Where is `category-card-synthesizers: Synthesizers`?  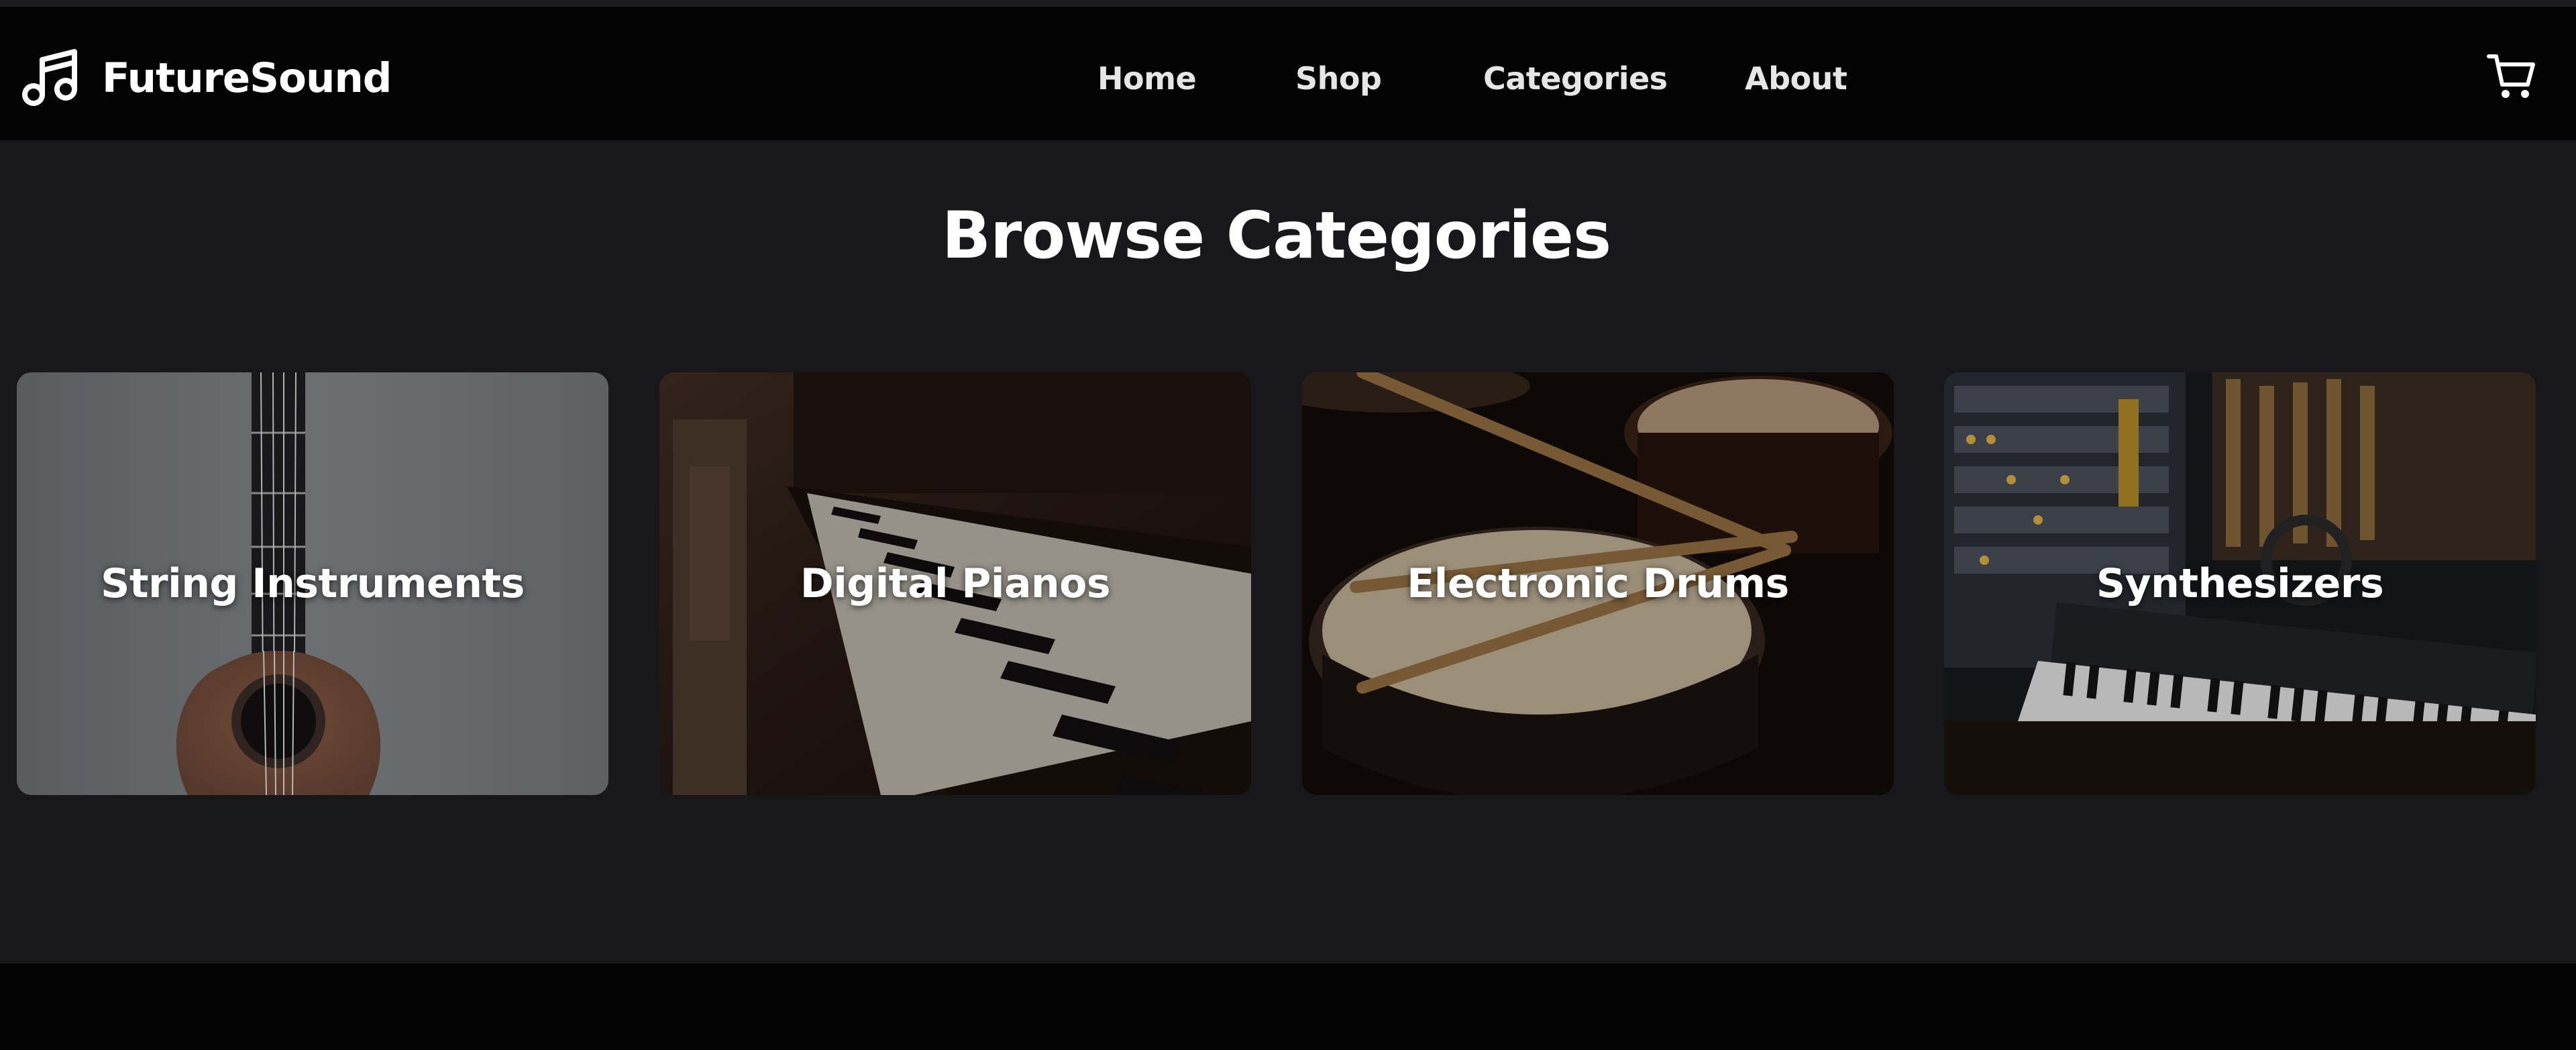
category-card-synthesizers: Synthesizers is located at coordinates (2240, 584).